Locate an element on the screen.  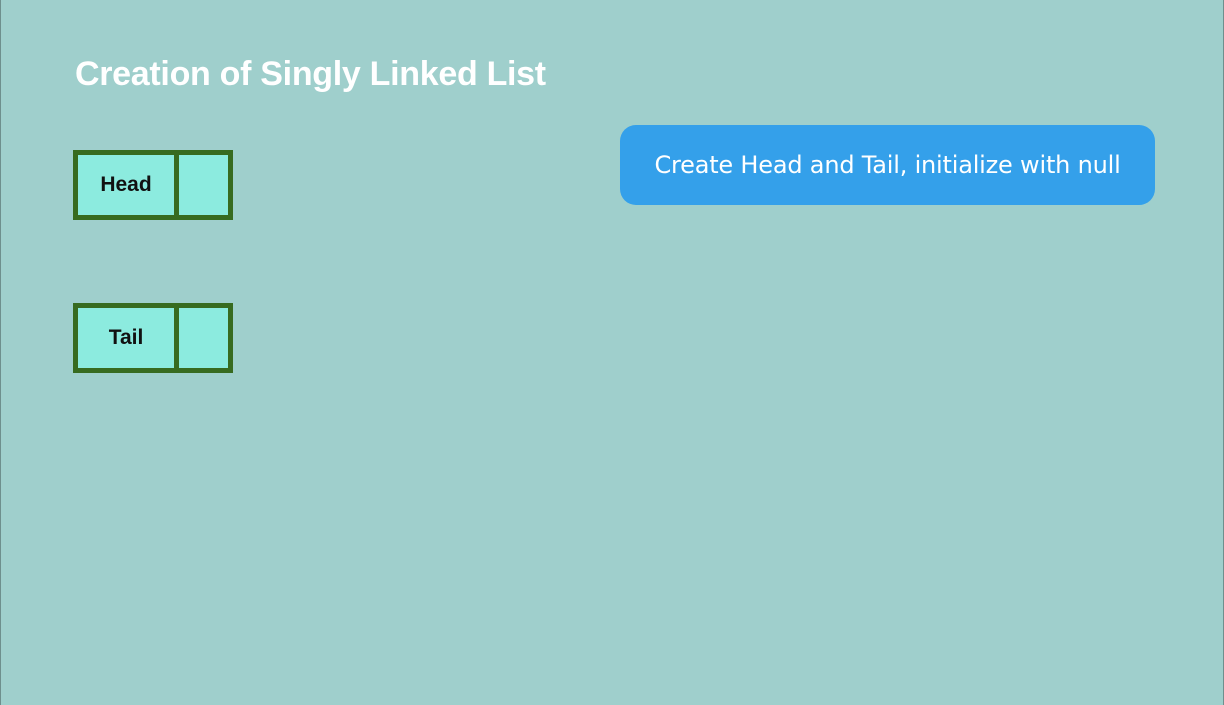
tail-node: Tail is located at coordinates (153, 338).